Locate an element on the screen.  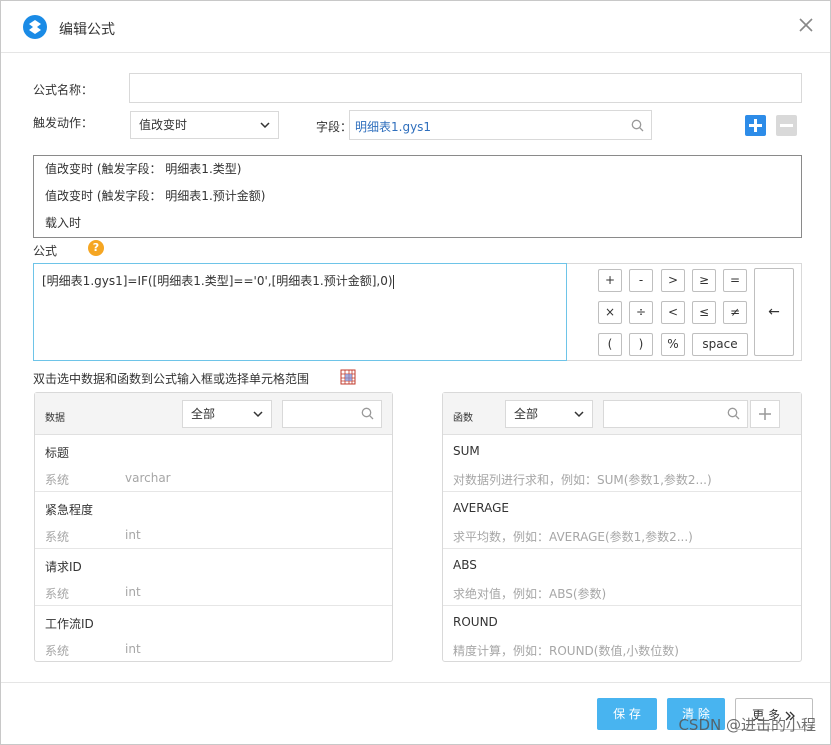
list-item: AVERAGE 求平均数，例如：AVERAGE(参数1,参数2...) is located at coordinates (622, 520).